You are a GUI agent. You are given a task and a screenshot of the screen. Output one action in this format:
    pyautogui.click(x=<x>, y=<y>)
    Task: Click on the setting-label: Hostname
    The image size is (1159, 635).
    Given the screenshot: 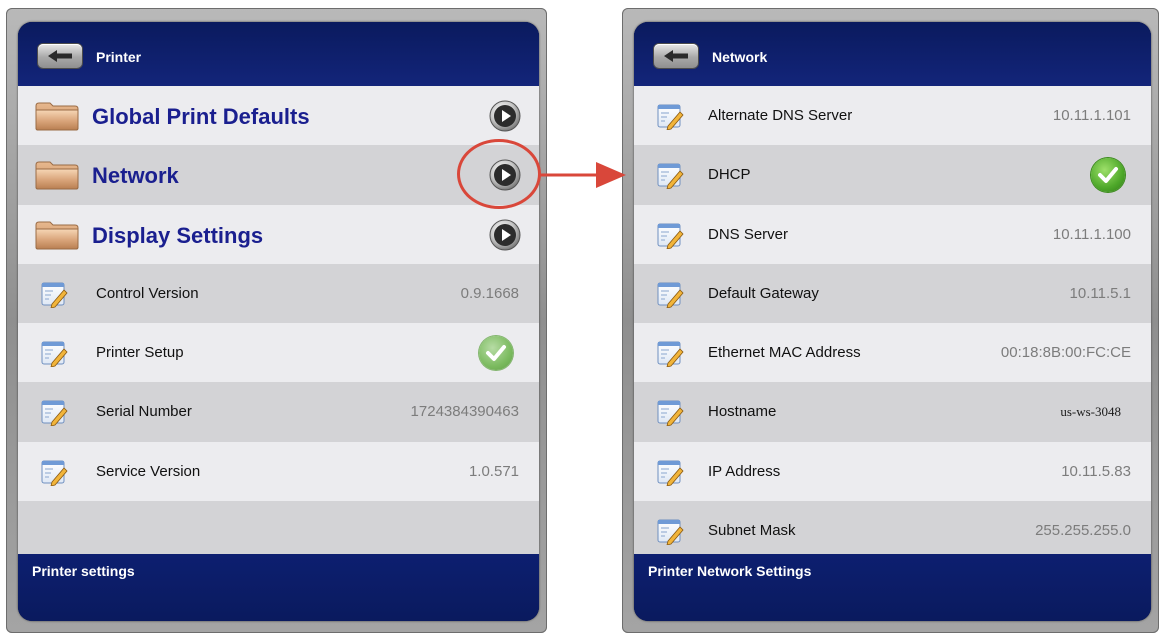 What is the action you would take?
    pyautogui.click(x=742, y=412)
    